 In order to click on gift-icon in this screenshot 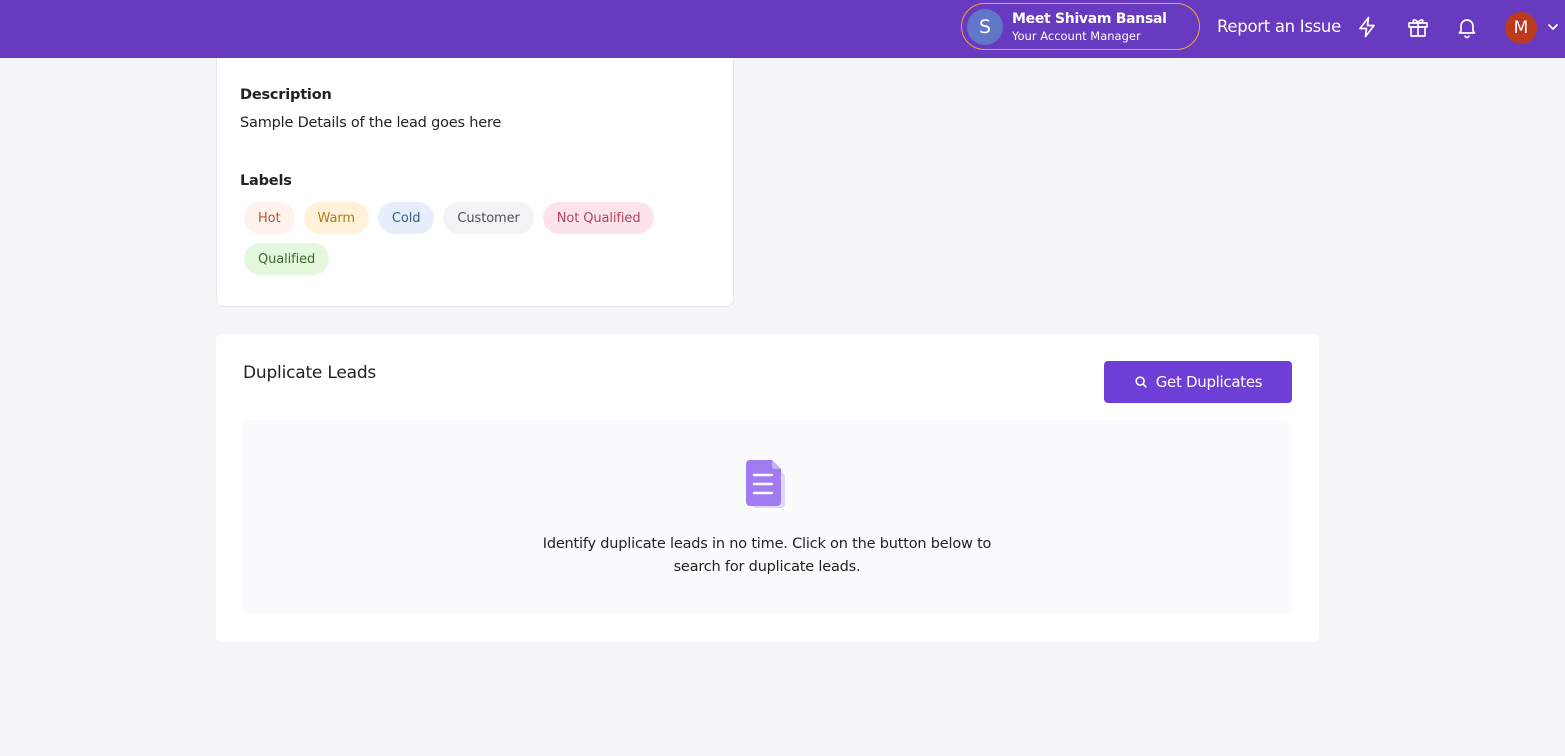, I will do `click(1418, 27)`.